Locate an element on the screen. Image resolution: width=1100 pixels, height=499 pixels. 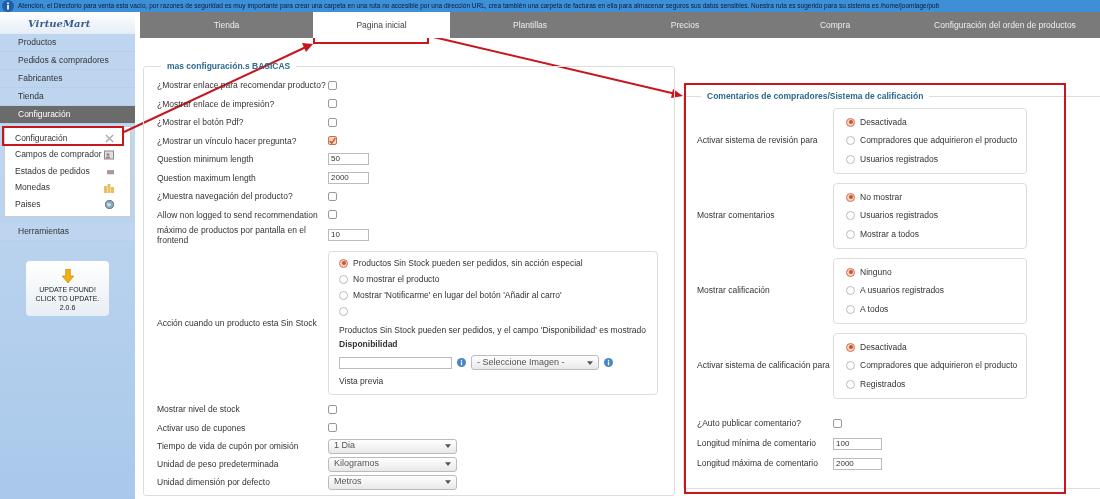
coins-icon is located at coordinates (109, 187).